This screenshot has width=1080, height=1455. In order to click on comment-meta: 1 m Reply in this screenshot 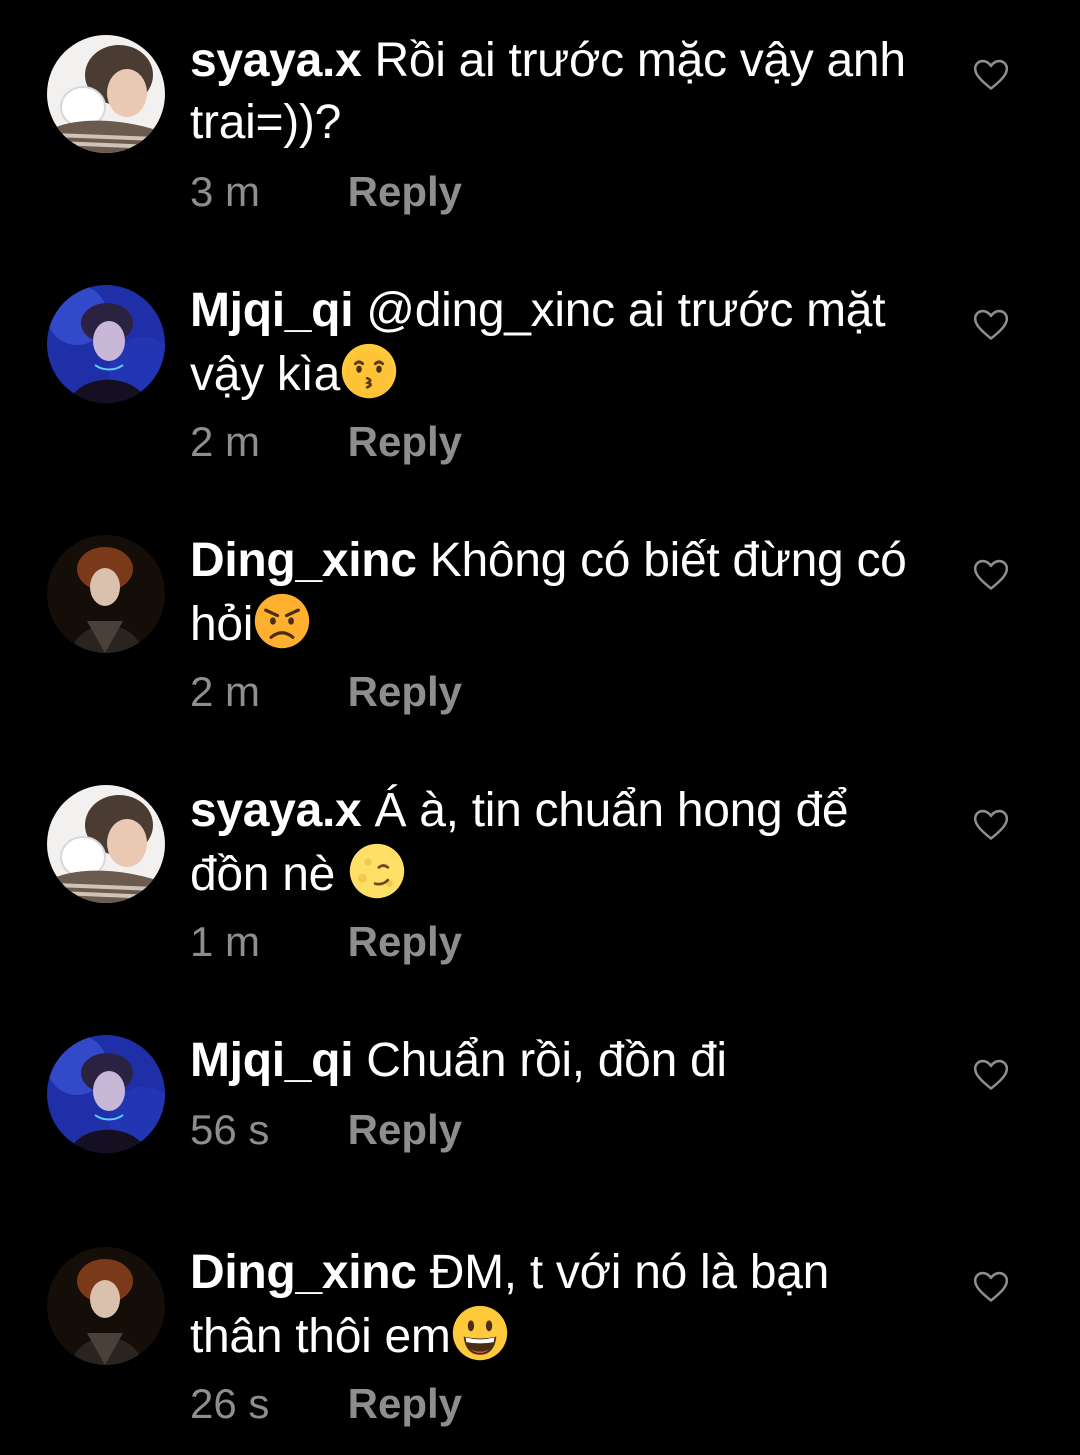, I will do `click(326, 942)`.